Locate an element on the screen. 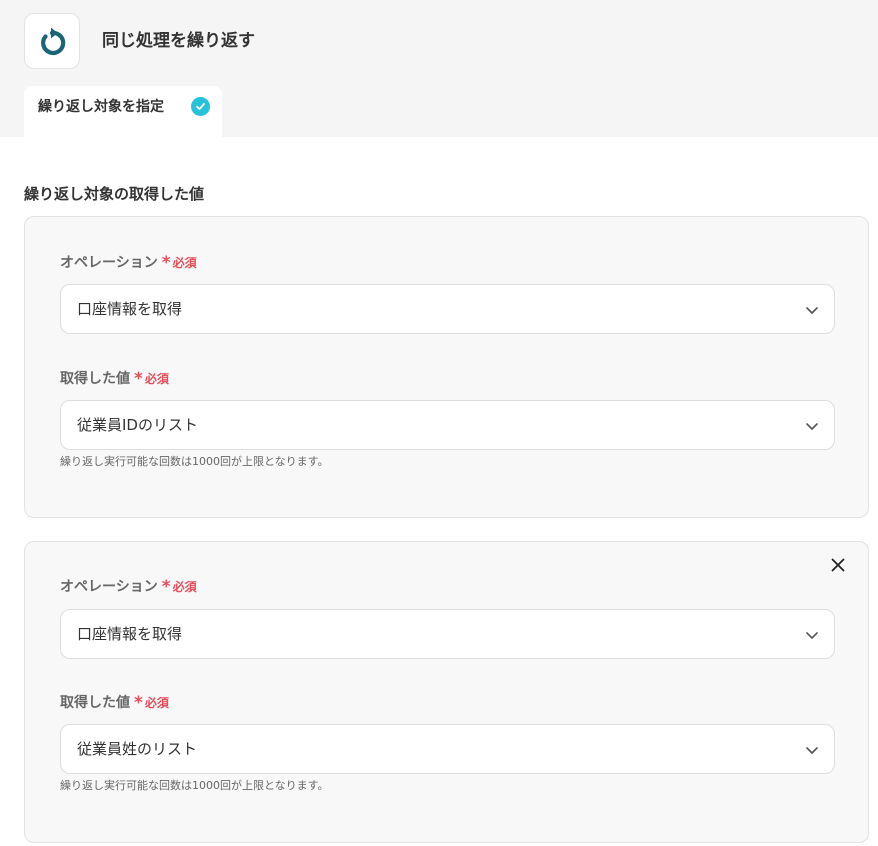 This screenshot has width=878, height=846. value-select: 従業員IDのリスト is located at coordinates (447, 425).